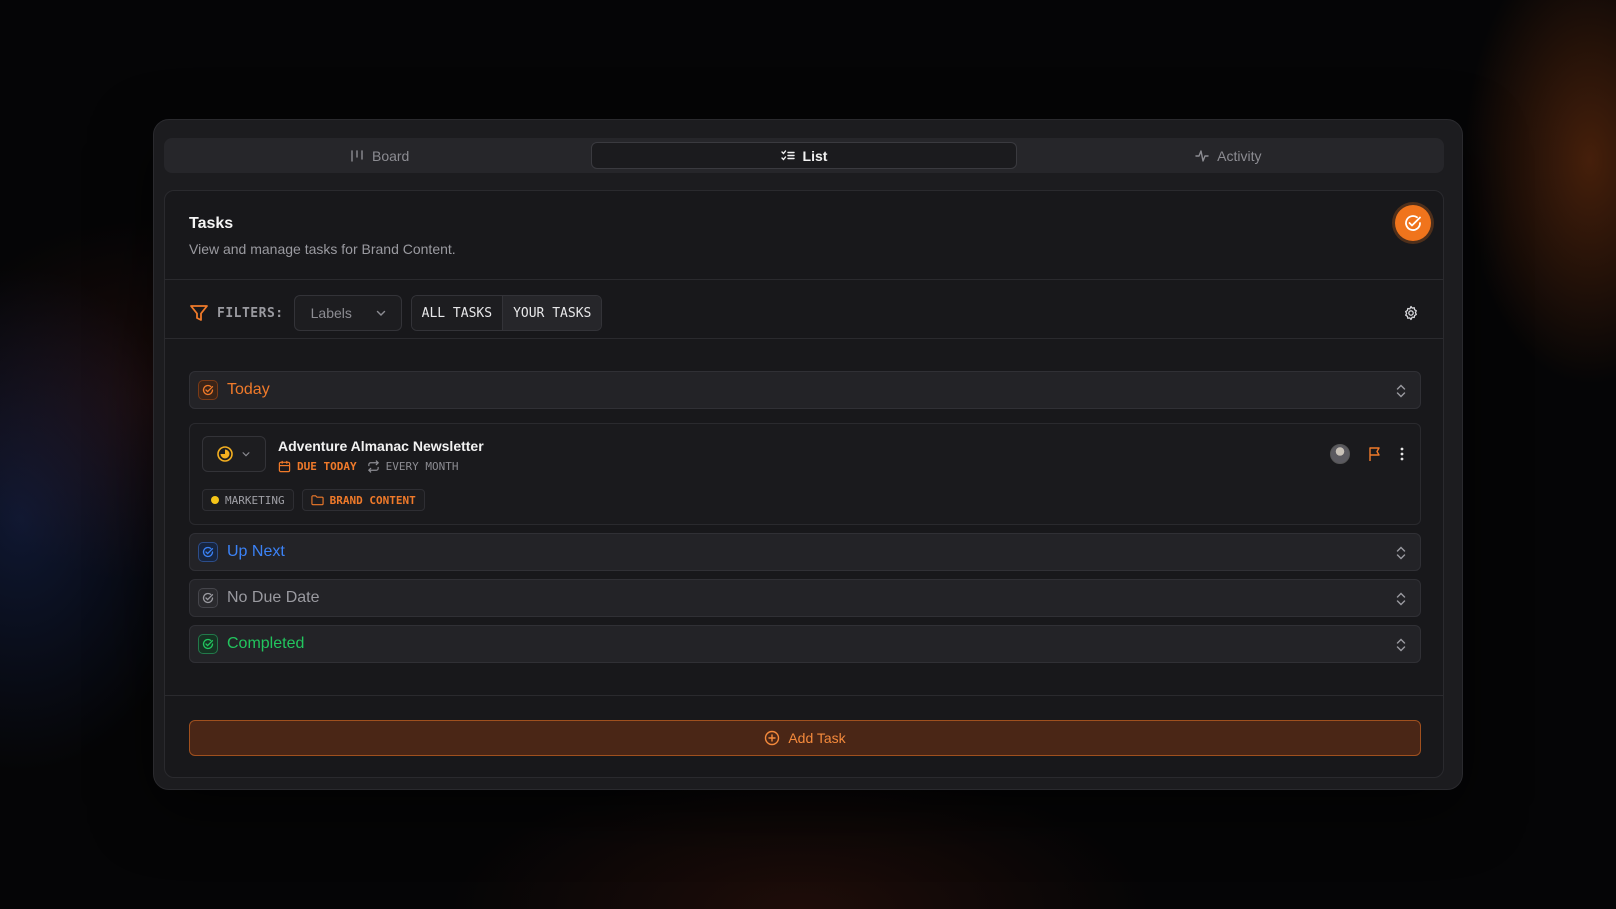 Image resolution: width=1616 pixels, height=909 pixels. I want to click on task-actions, so click(1367, 454).